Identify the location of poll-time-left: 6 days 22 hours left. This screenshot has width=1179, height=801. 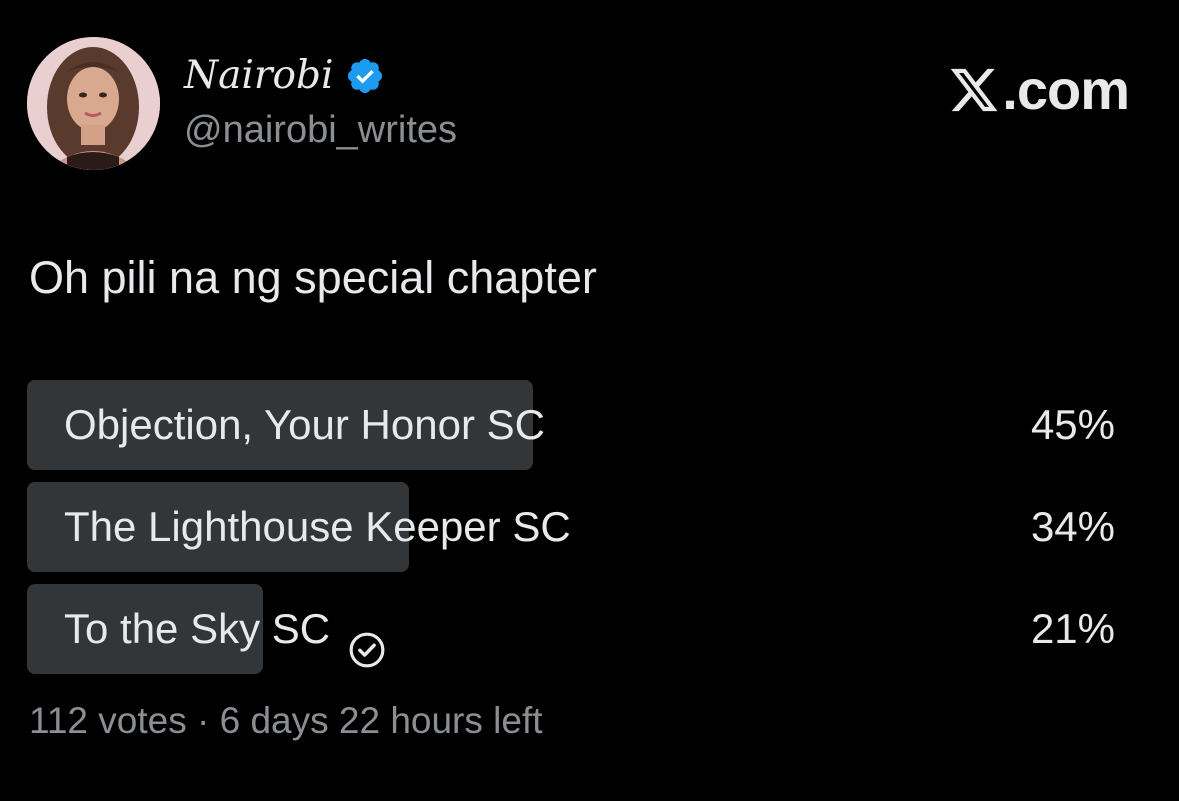
(381, 720).